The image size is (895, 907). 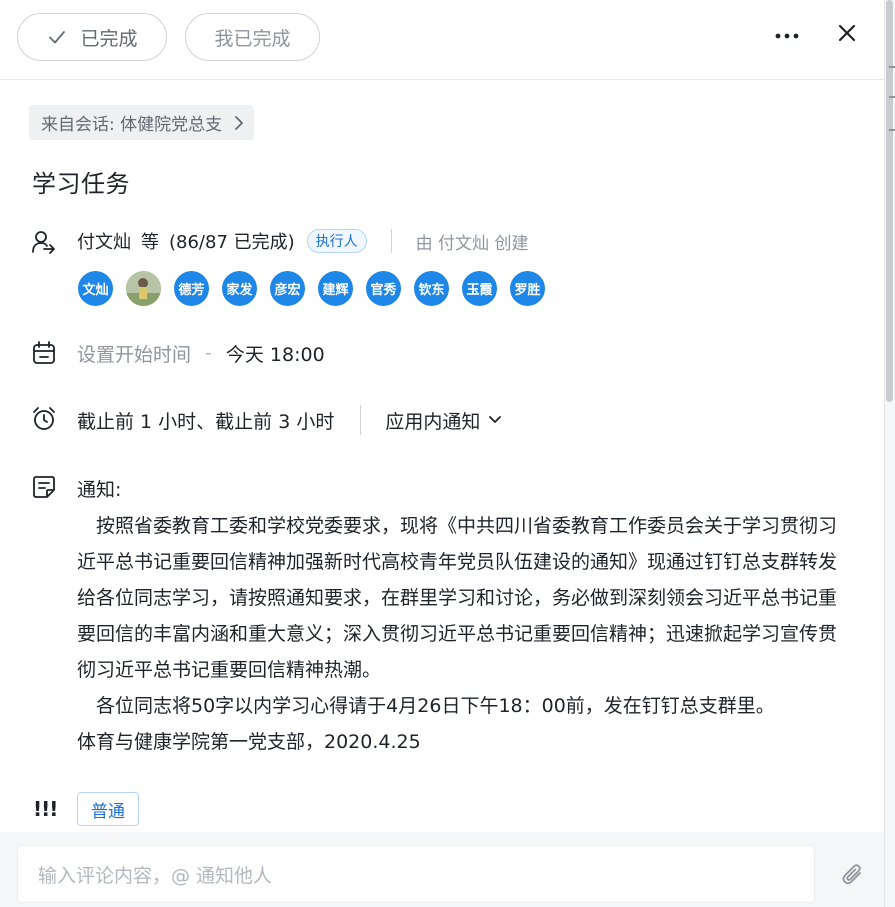 I want to click on avatar-photo, so click(x=143, y=288).